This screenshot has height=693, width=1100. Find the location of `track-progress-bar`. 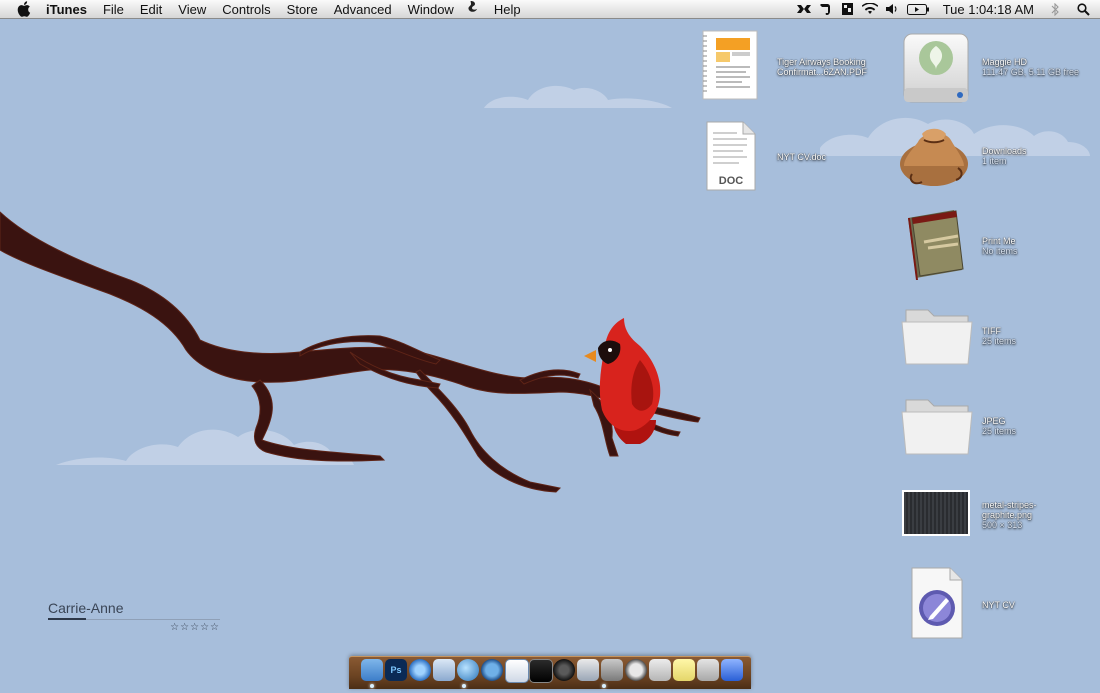

track-progress-bar is located at coordinates (134, 619).